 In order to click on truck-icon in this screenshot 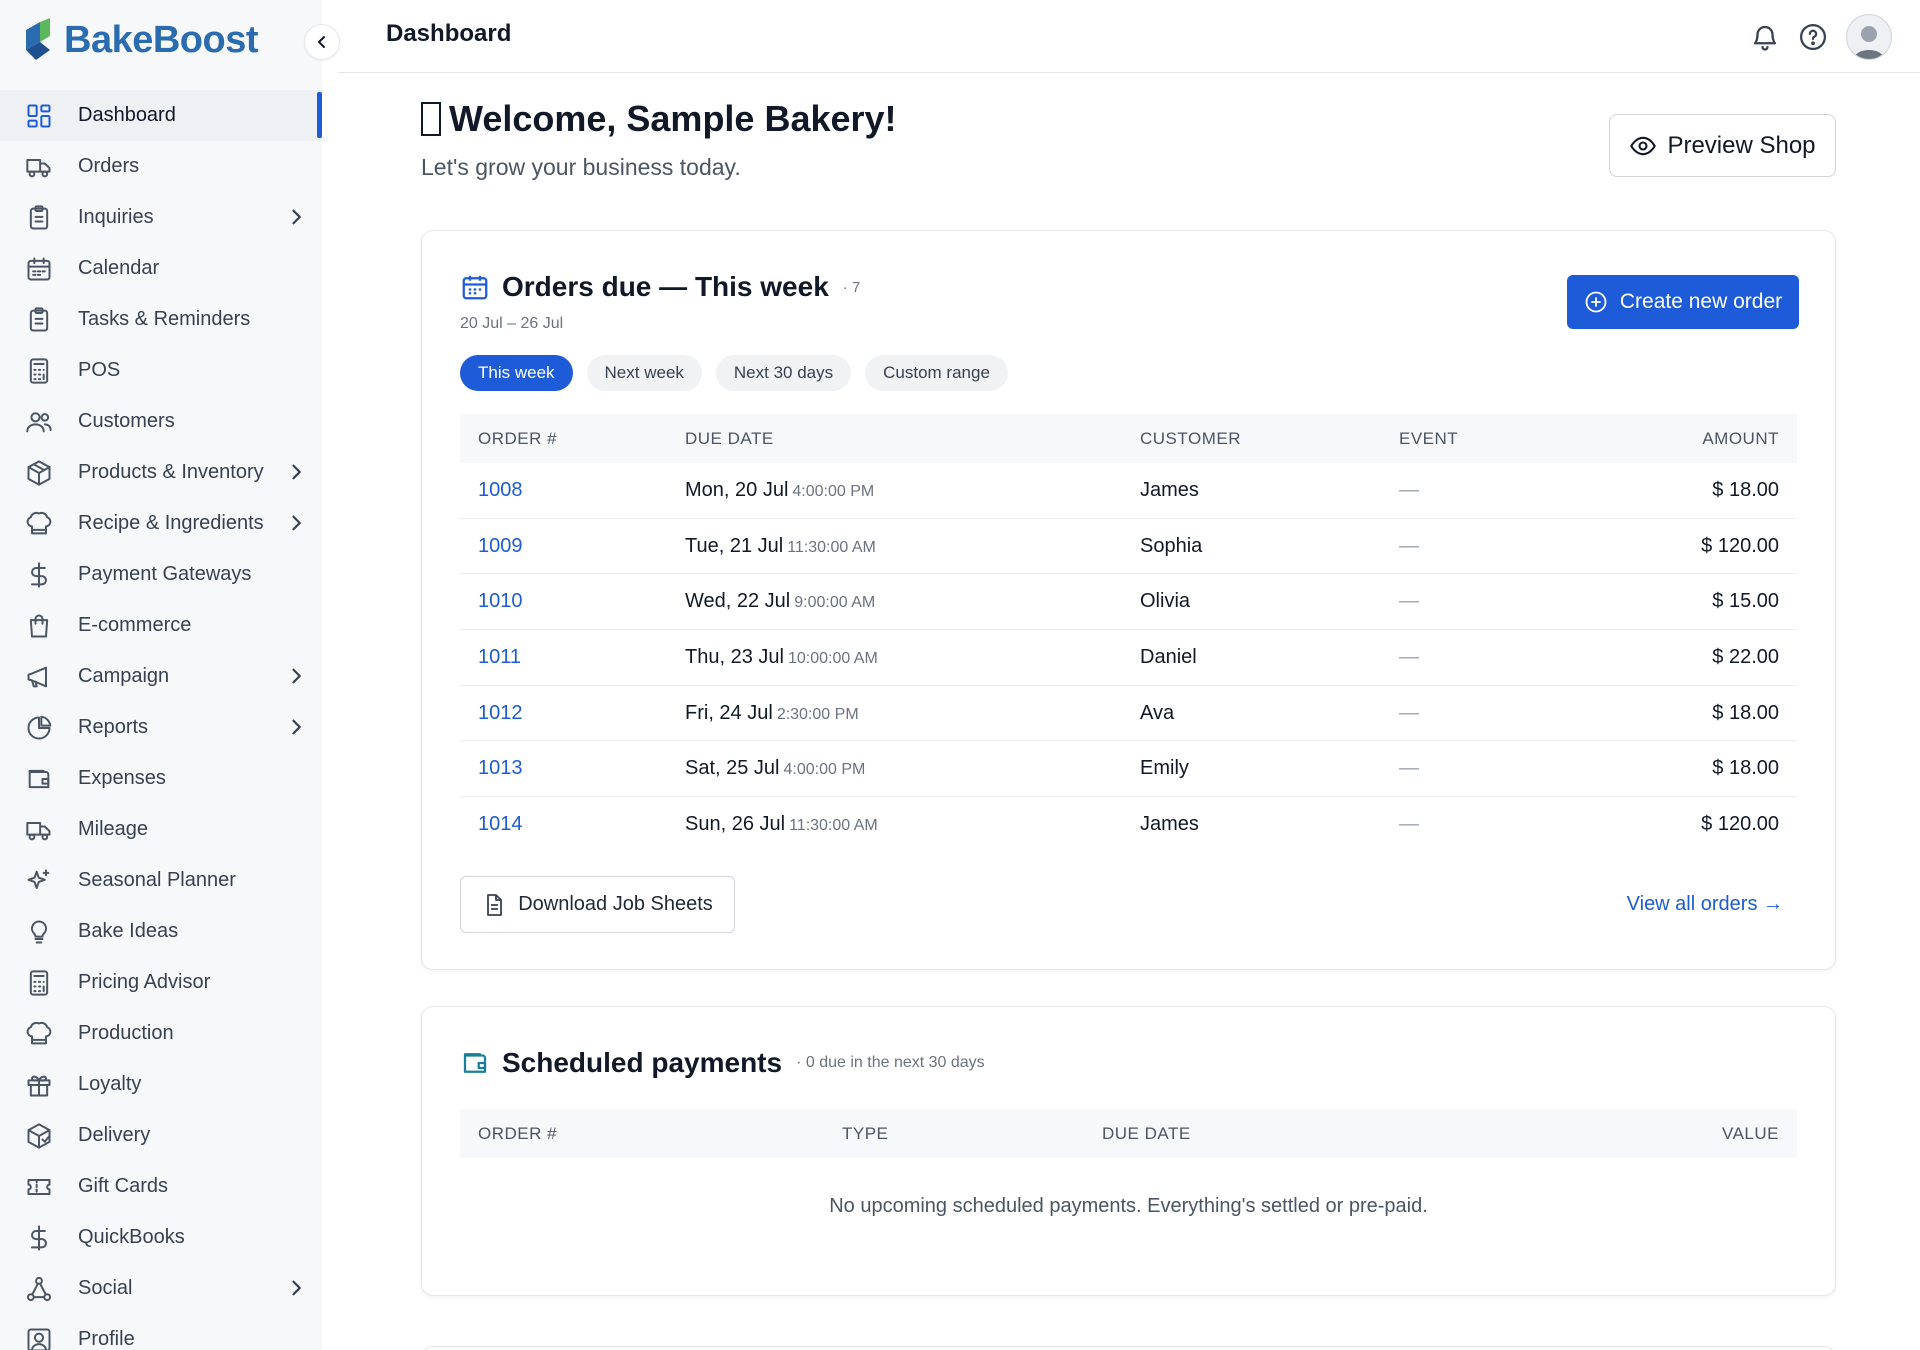, I will do `click(39, 167)`.